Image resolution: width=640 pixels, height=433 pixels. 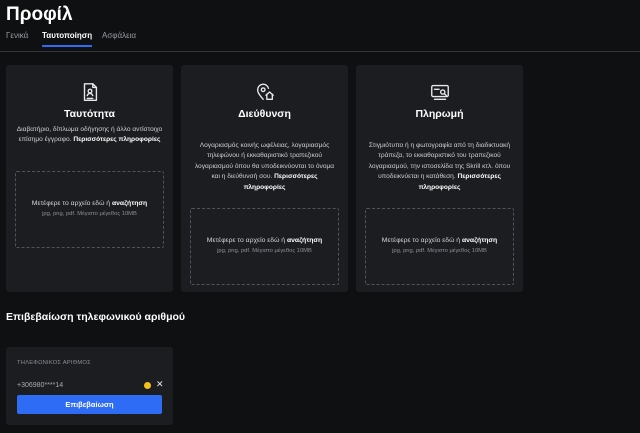 I want to click on close-icon: ✕, so click(x=160, y=384).